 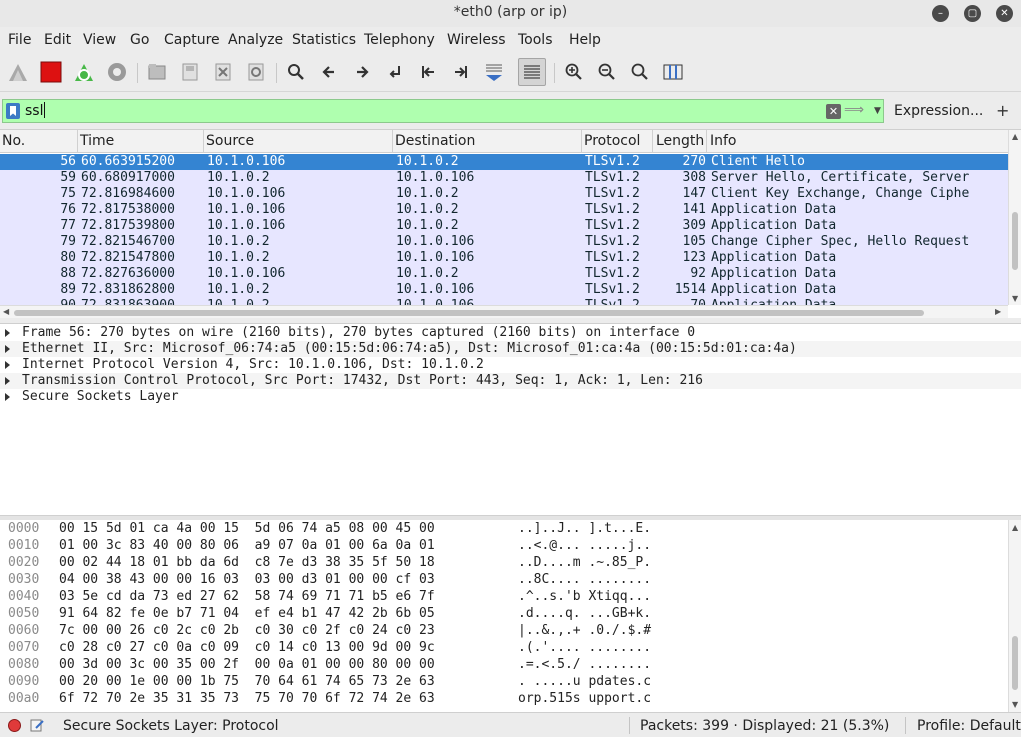 I want to click on minimize-icon: –, so click(x=940, y=13).